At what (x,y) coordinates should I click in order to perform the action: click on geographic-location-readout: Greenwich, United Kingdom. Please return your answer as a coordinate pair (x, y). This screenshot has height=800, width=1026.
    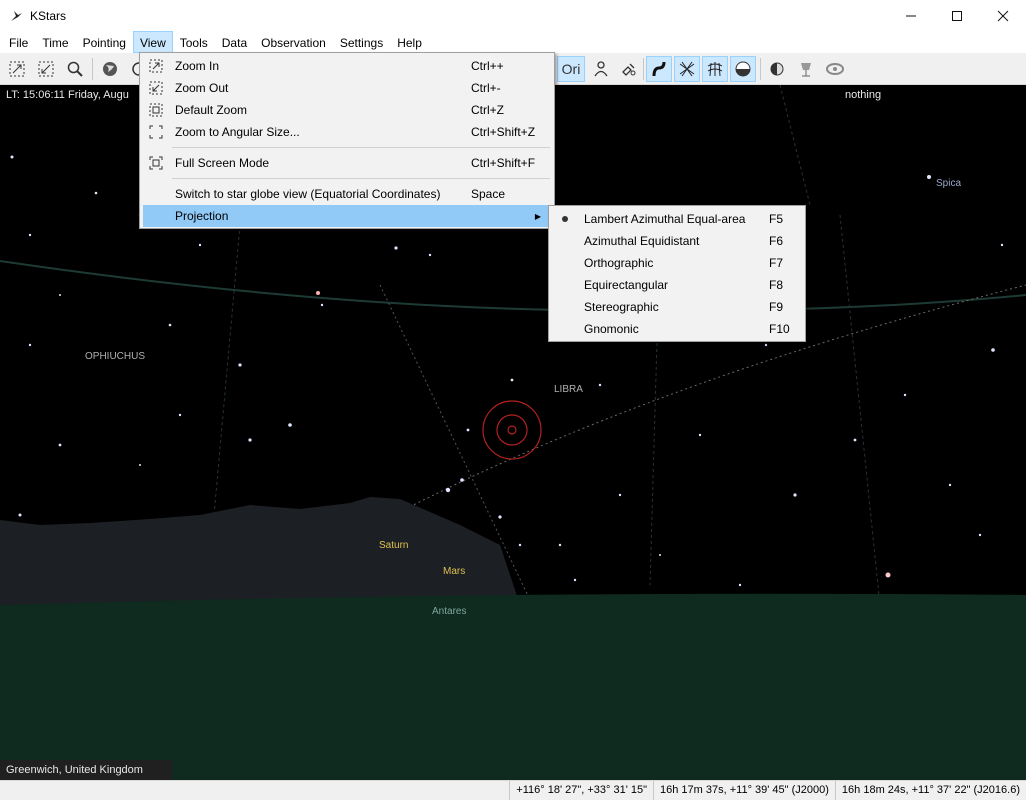
    Looking at the image, I should click on (86, 770).